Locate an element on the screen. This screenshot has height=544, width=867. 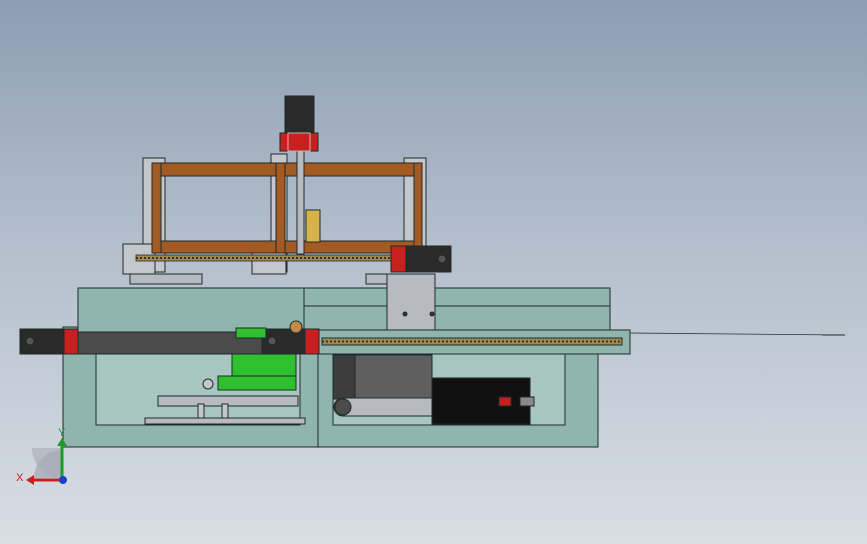
gantry-y-motor is located at coordinates (421, 259).